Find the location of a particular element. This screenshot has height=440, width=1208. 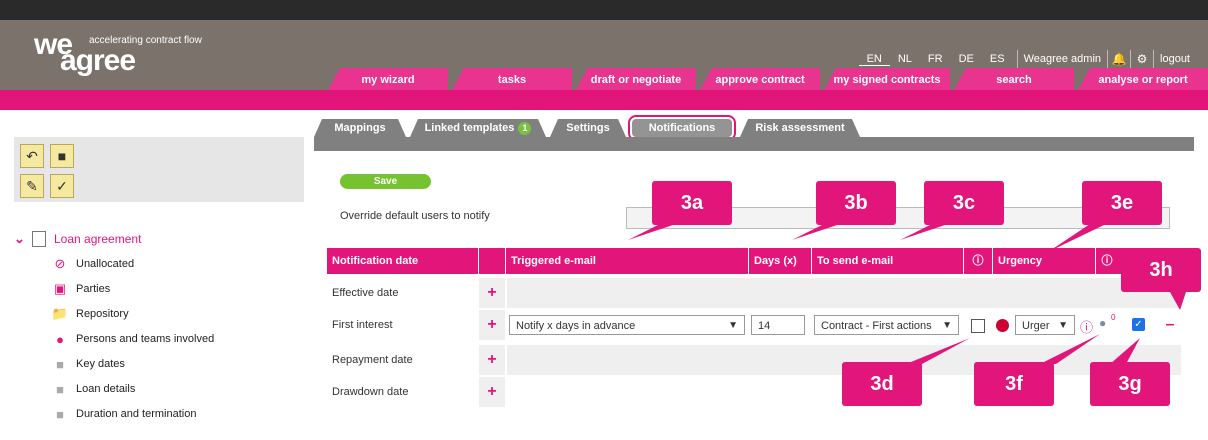

callout-pointers is located at coordinates (907, 294).